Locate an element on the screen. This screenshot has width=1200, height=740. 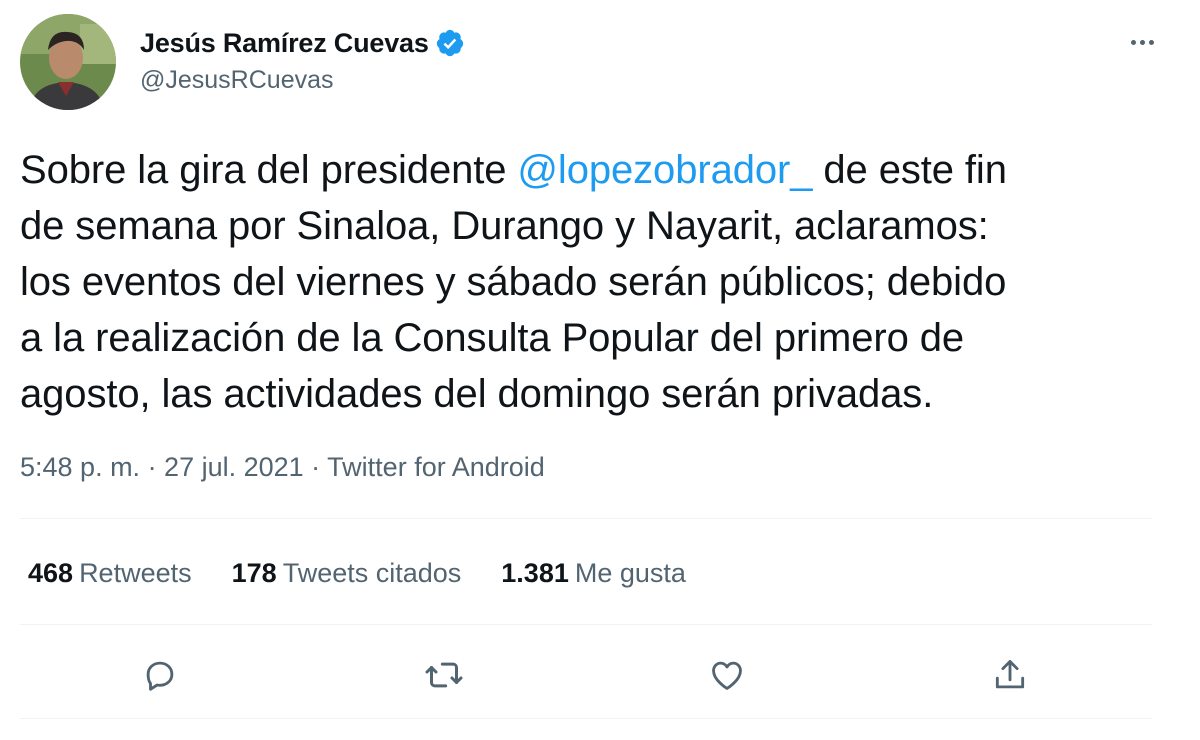
retweets-label: Retweets is located at coordinates (135, 573).